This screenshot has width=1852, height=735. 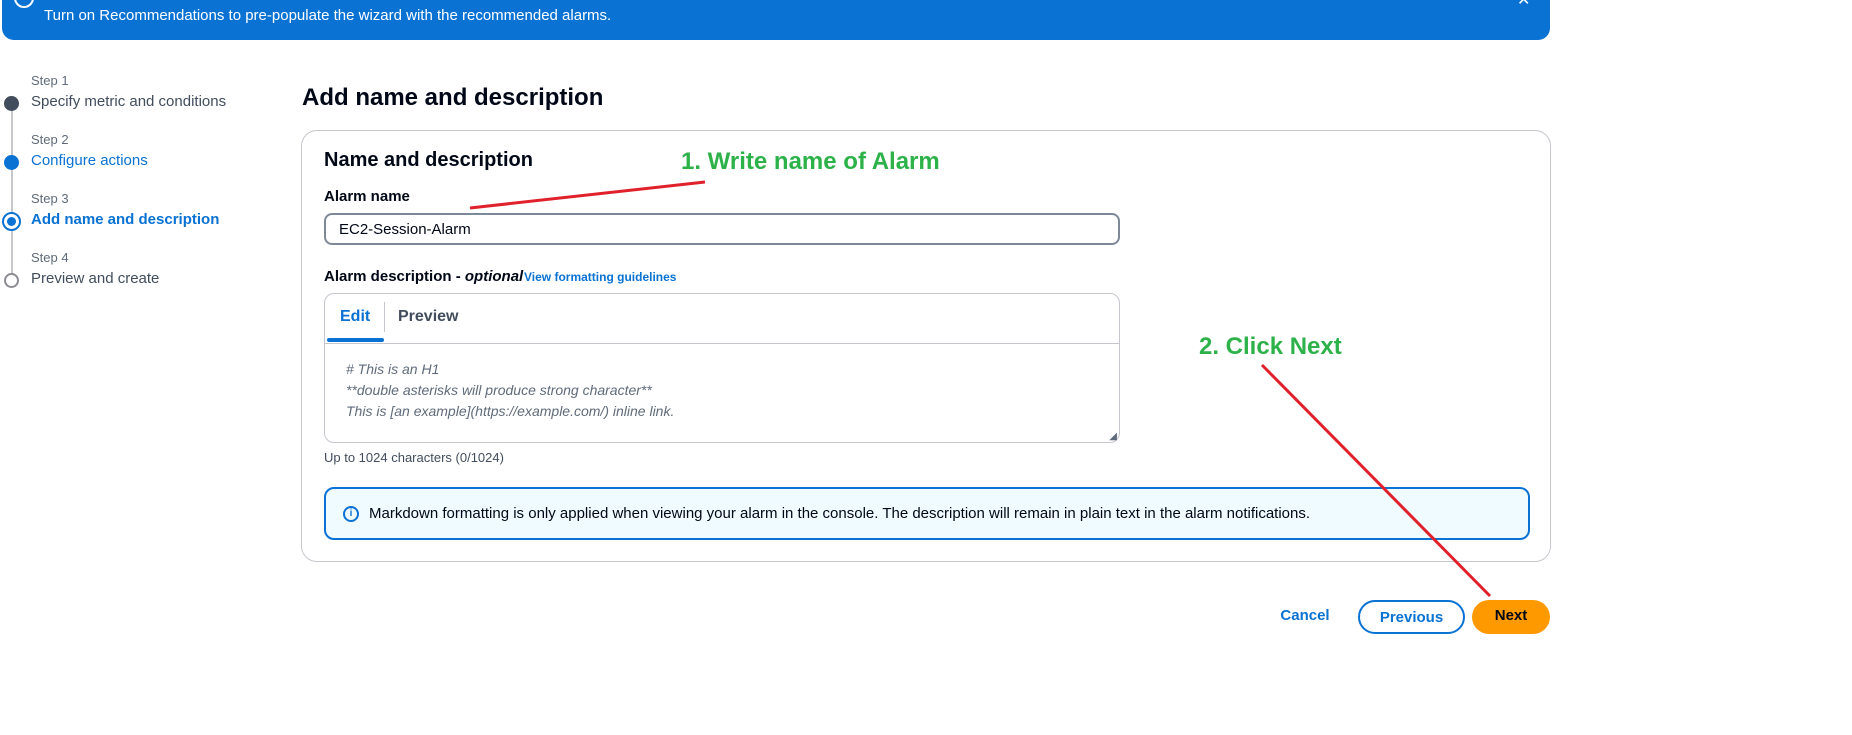 I want to click on arrow-to-next, so click(x=1376, y=480).